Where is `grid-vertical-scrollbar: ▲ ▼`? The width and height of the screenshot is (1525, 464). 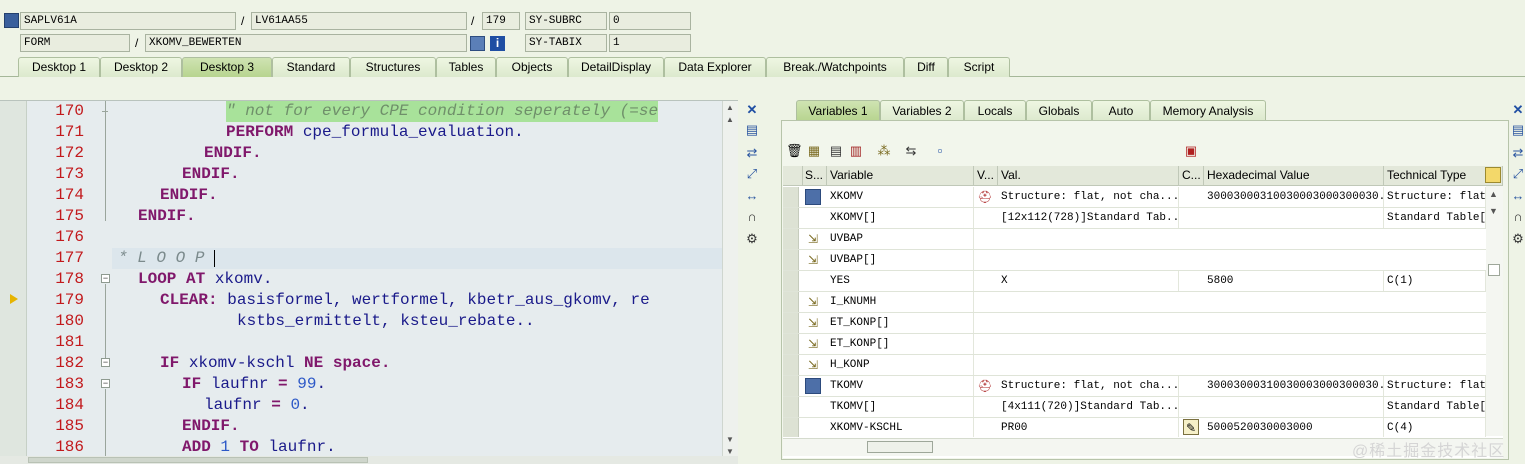
grid-vertical-scrollbar: ▲ ▼ is located at coordinates (1494, 311).